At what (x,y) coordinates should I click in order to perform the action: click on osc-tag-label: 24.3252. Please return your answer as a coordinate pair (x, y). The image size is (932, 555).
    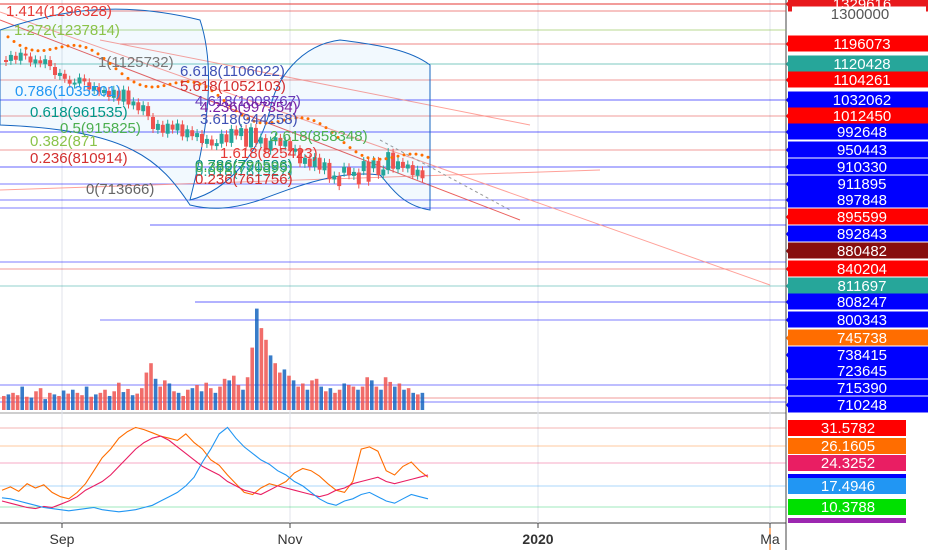
    Looking at the image, I should click on (848, 463).